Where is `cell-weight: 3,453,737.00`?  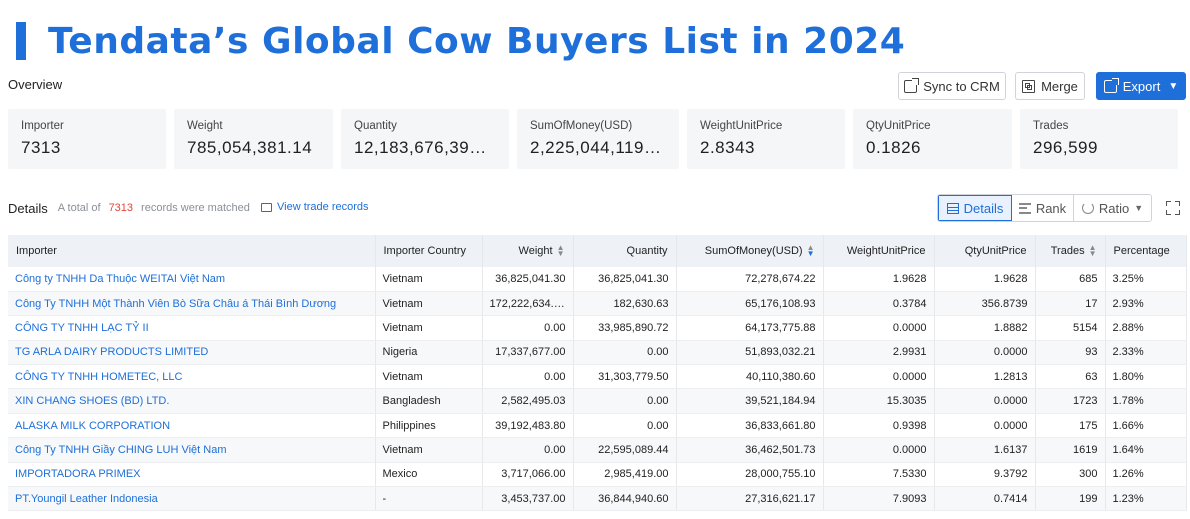
cell-weight: 3,453,737.00 is located at coordinates (528, 499).